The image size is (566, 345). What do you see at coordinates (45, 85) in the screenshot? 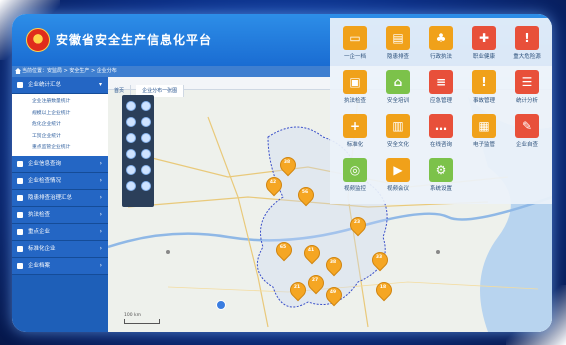
I see `sidebar-group-label: 企业统计汇总` at bounding box center [45, 85].